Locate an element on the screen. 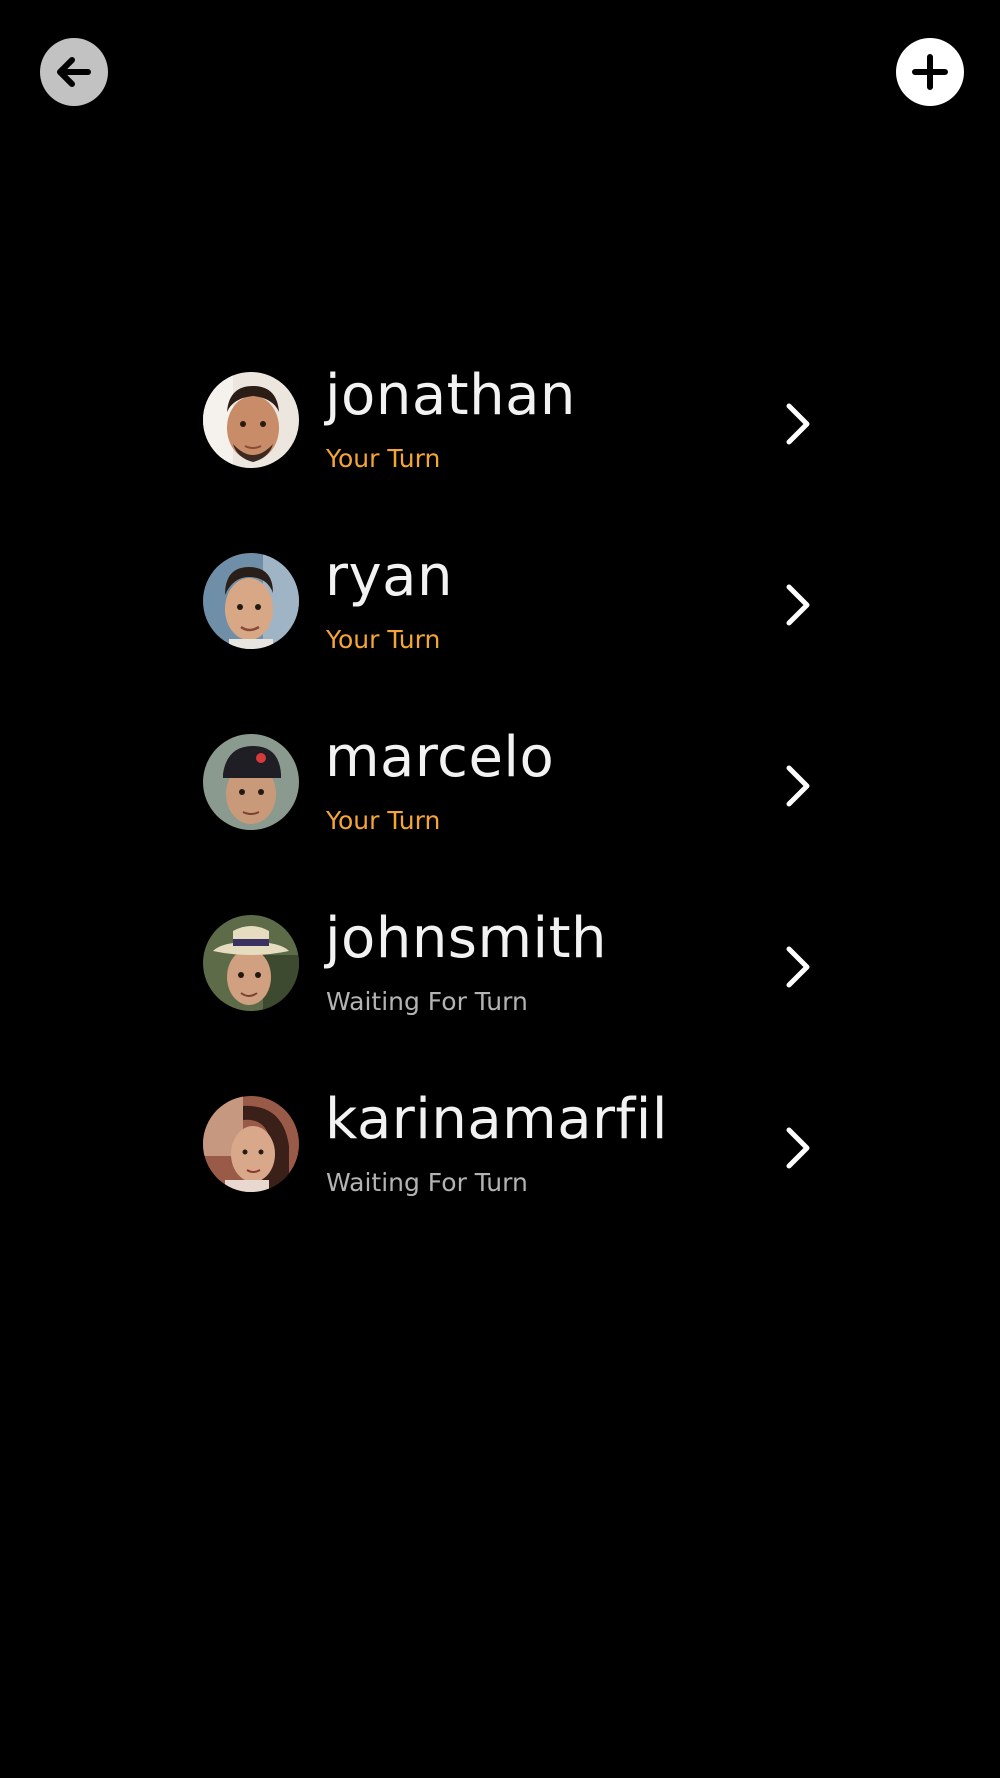 The height and width of the screenshot is (1778, 1000). add-game-button is located at coordinates (930, 72).